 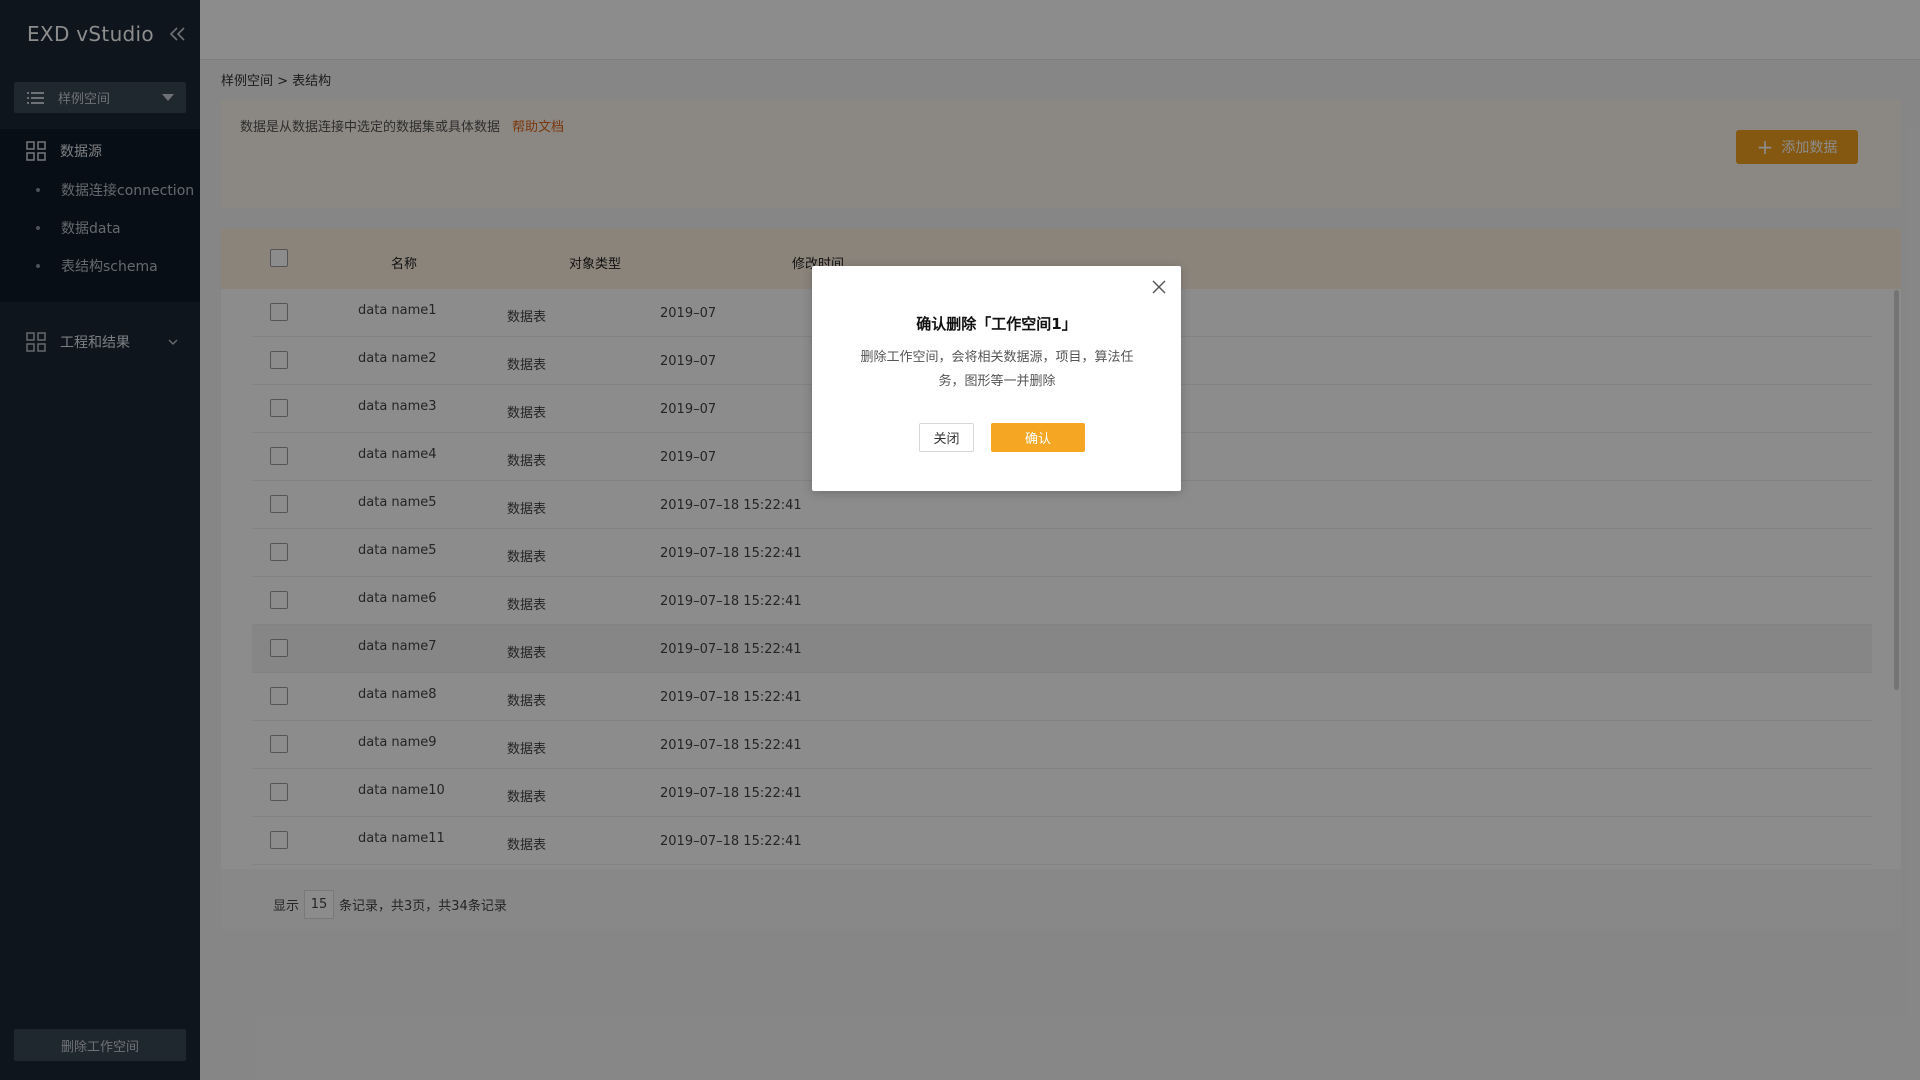 What do you see at coordinates (997, 369) in the screenshot?
I see `dialog-message: 删除工作空间，会将相关数据源，项目，算法任务，图形等一并删除` at bounding box center [997, 369].